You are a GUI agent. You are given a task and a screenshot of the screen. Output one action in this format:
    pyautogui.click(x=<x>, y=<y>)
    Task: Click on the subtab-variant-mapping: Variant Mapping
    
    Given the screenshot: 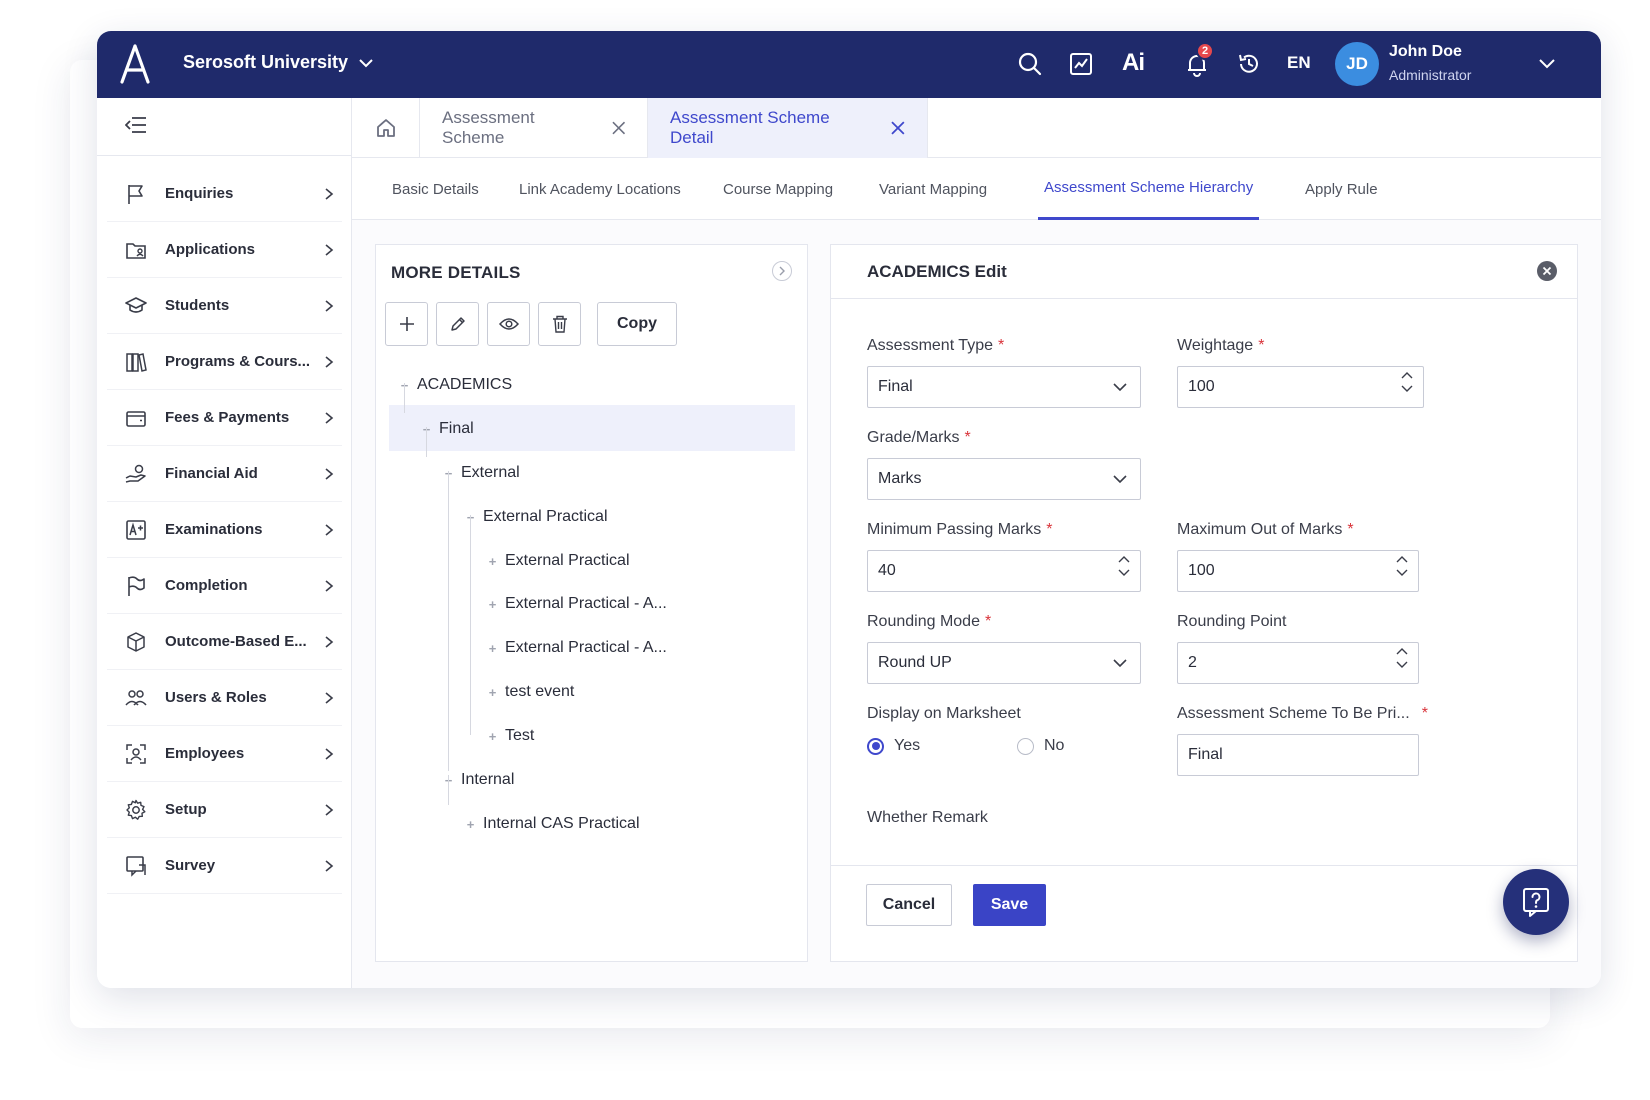 What is the action you would take?
    pyautogui.click(x=933, y=189)
    